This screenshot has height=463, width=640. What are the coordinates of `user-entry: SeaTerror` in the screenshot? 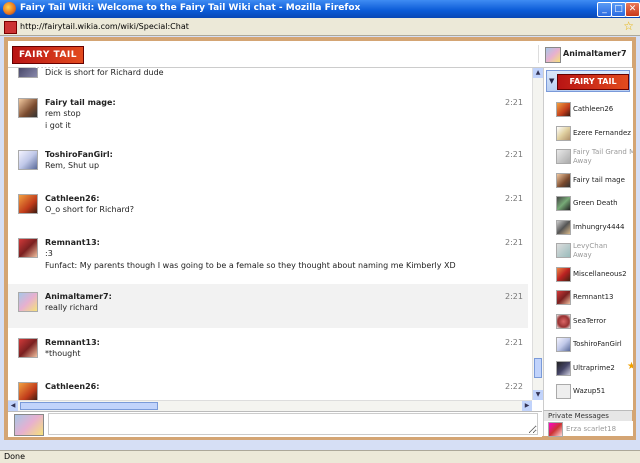 It's located at (594, 323).